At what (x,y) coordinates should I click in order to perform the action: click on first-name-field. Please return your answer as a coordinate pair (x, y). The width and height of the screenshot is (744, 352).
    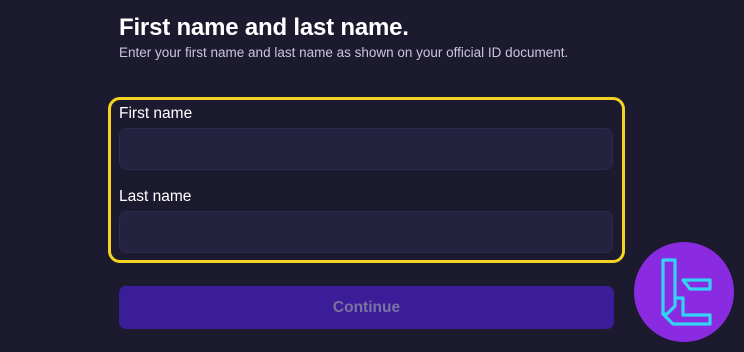
    Looking at the image, I should click on (366, 149).